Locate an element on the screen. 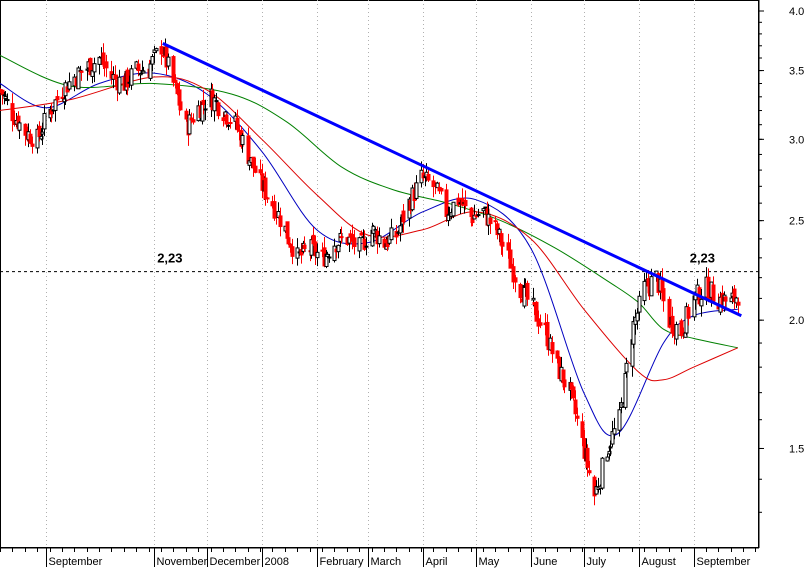 The image size is (806, 574). x-tick-label: August is located at coordinates (659, 562).